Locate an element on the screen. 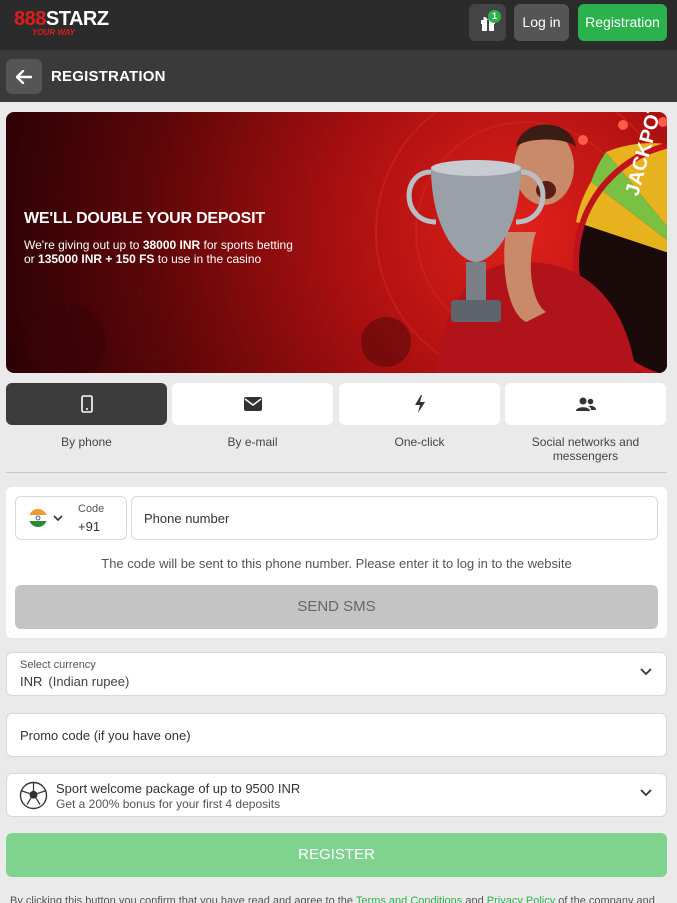  gift-button: 1 is located at coordinates (487, 22).